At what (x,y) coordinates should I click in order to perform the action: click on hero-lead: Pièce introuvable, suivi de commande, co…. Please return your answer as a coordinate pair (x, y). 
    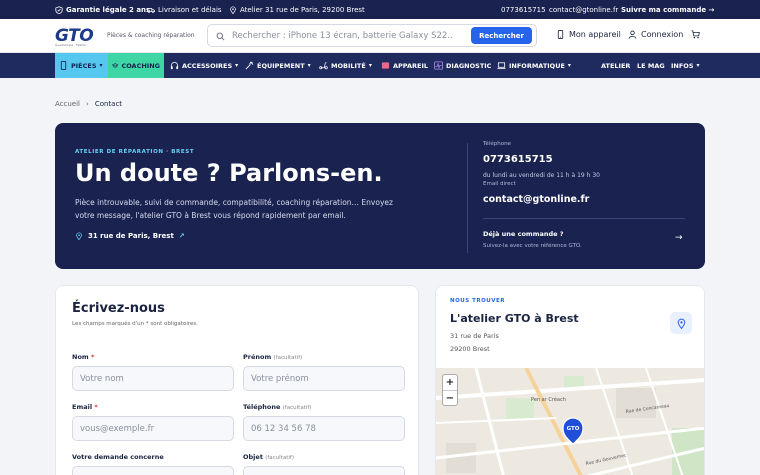
    Looking at the image, I should click on (234, 209).